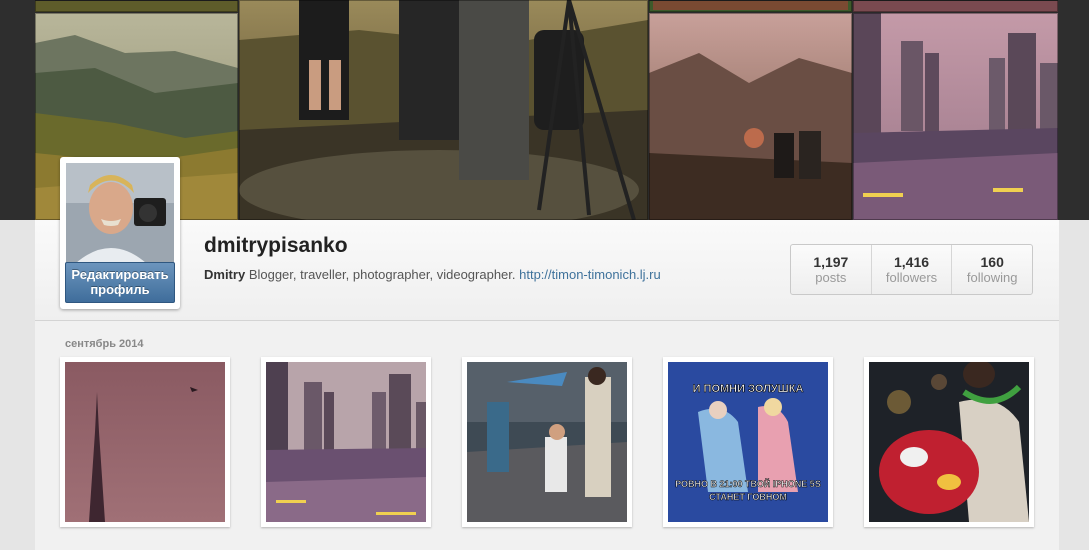  I want to click on photo-city-square, so click(346, 442).